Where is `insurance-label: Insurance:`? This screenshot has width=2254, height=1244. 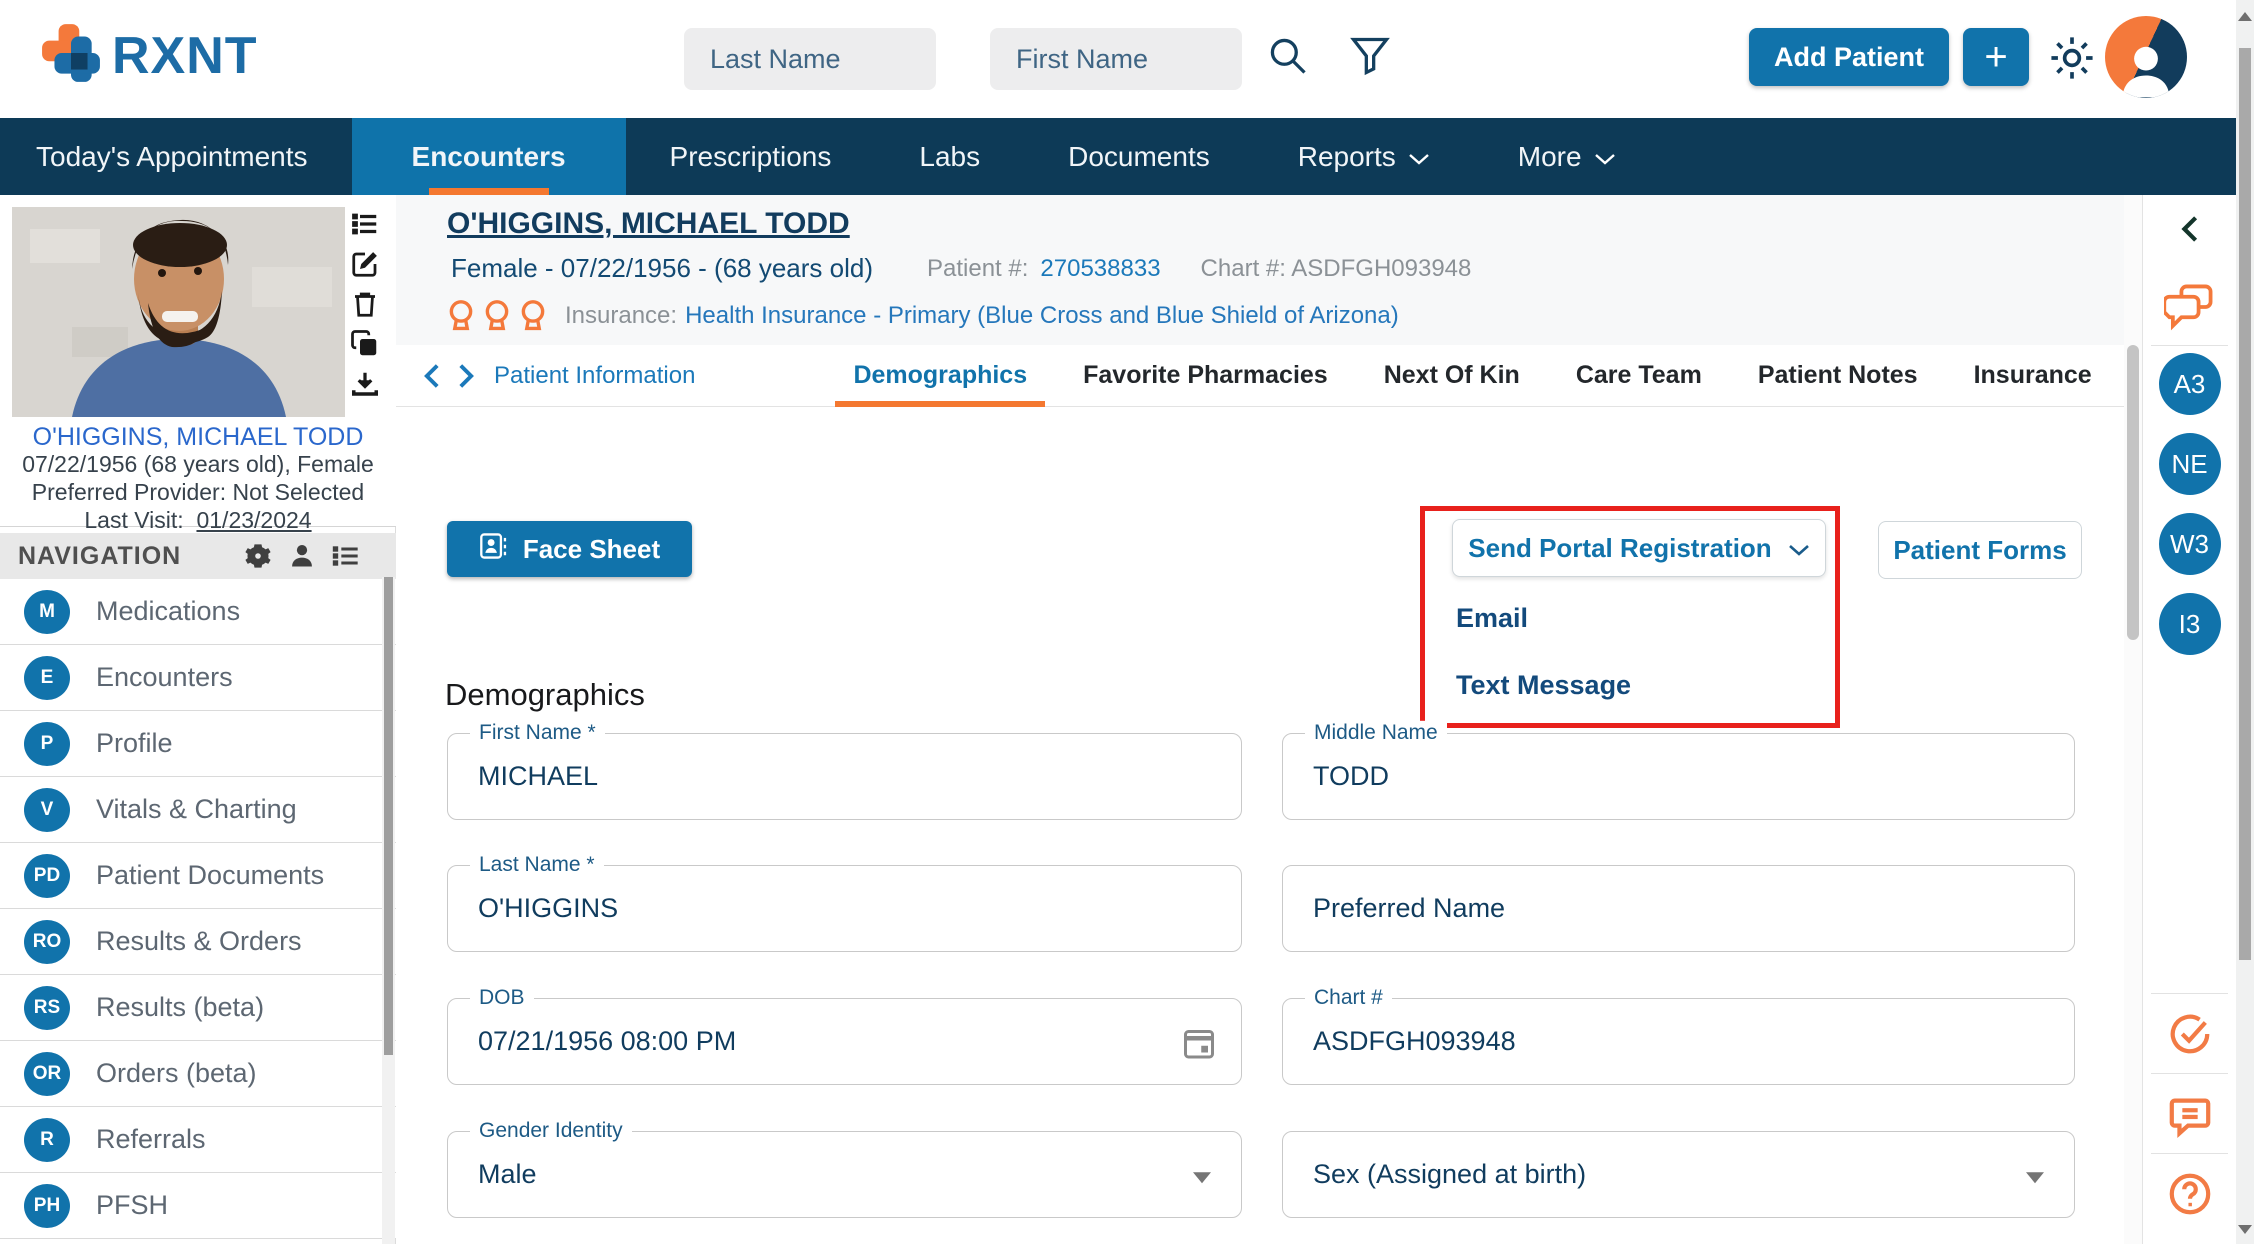
insurance-label: Insurance: is located at coordinates (621, 315).